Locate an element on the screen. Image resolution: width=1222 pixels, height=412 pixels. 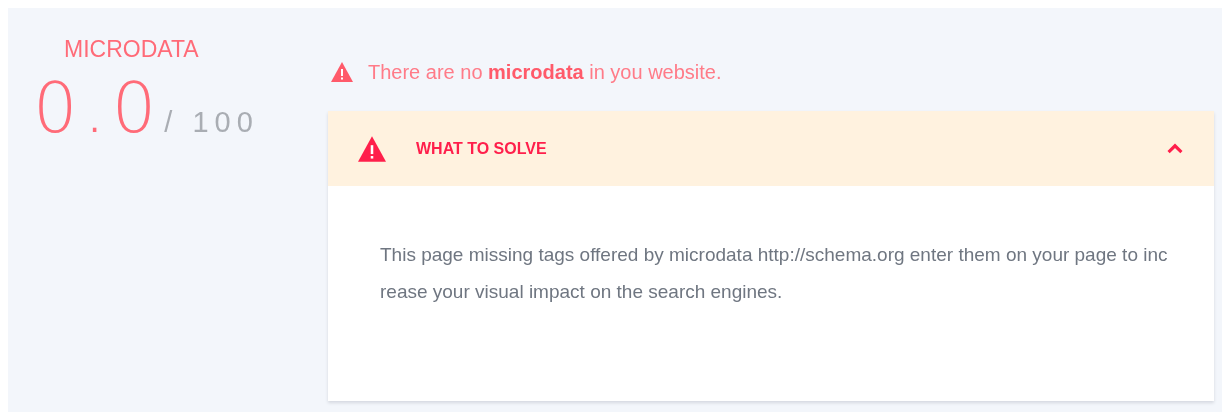
score-label: MICRODATA is located at coordinates (132, 49).